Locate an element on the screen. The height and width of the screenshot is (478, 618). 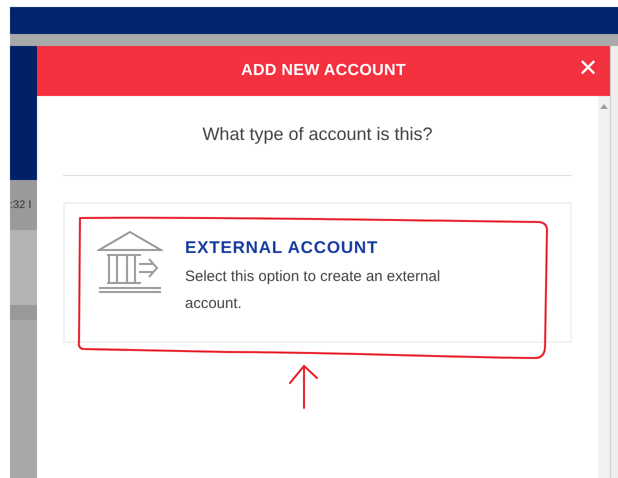
scrollbar is located at coordinates (604, 287).